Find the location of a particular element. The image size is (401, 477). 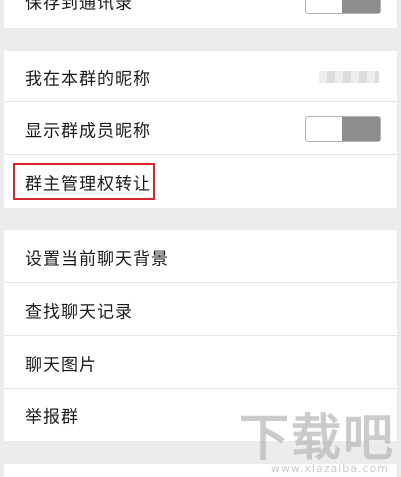

save-to-contacts-toggle is located at coordinates (343, 7).